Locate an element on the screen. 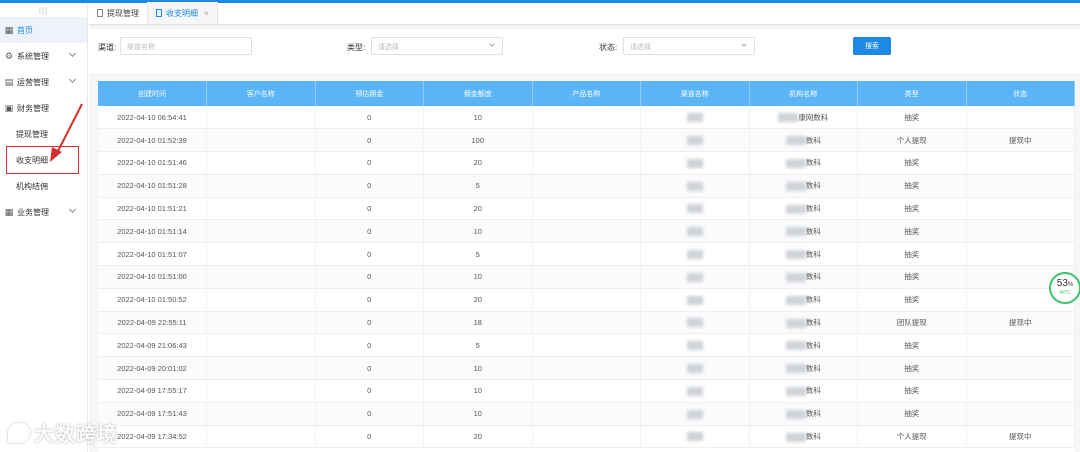 The width and height of the screenshot is (1080, 452). cpu-percent: 53% is located at coordinates (1065, 283).